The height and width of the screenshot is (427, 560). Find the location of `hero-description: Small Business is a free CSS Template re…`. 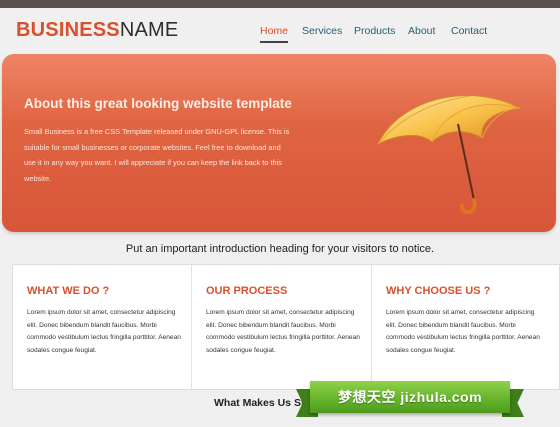

hero-description: Small Business is a free CSS Template re… is located at coordinates (157, 155).